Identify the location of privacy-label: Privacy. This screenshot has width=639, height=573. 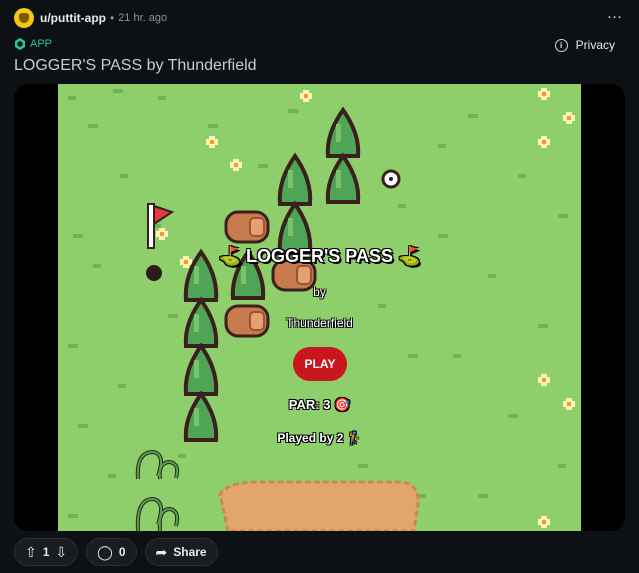
(595, 45).